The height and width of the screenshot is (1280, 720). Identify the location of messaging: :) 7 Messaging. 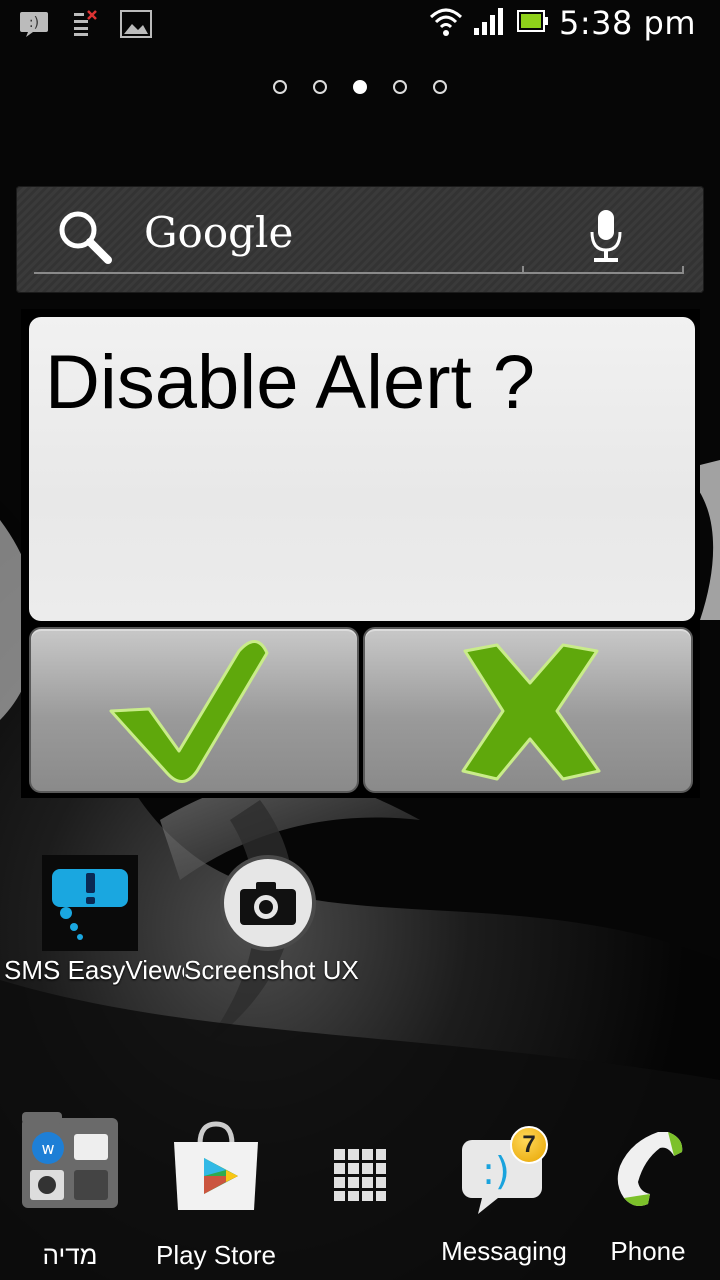
(504, 1196).